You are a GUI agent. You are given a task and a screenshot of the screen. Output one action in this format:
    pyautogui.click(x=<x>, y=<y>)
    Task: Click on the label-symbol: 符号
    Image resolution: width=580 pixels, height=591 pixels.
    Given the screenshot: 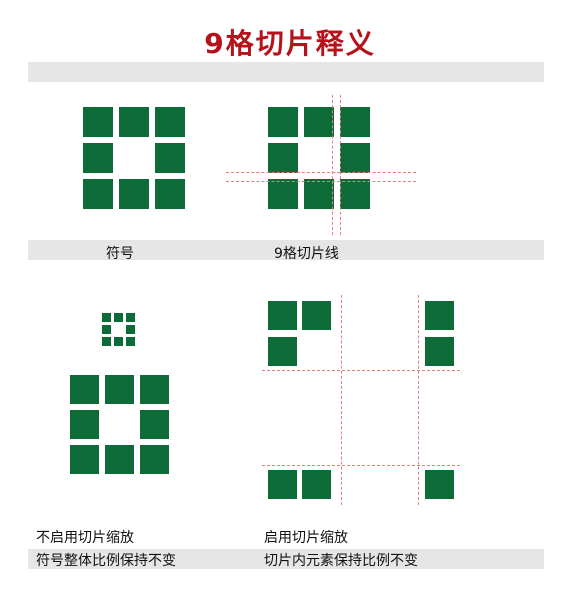 What is the action you would take?
    pyautogui.click(x=120, y=254)
    